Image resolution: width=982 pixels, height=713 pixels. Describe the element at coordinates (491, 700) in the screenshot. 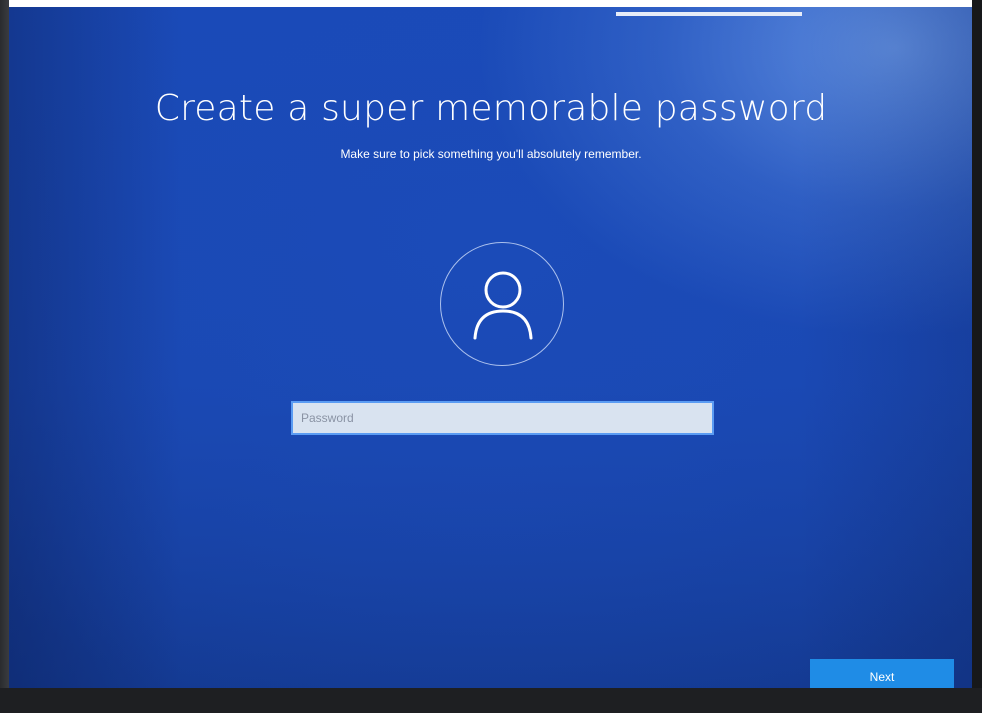

I see `monitor-bezel-bottom` at that location.